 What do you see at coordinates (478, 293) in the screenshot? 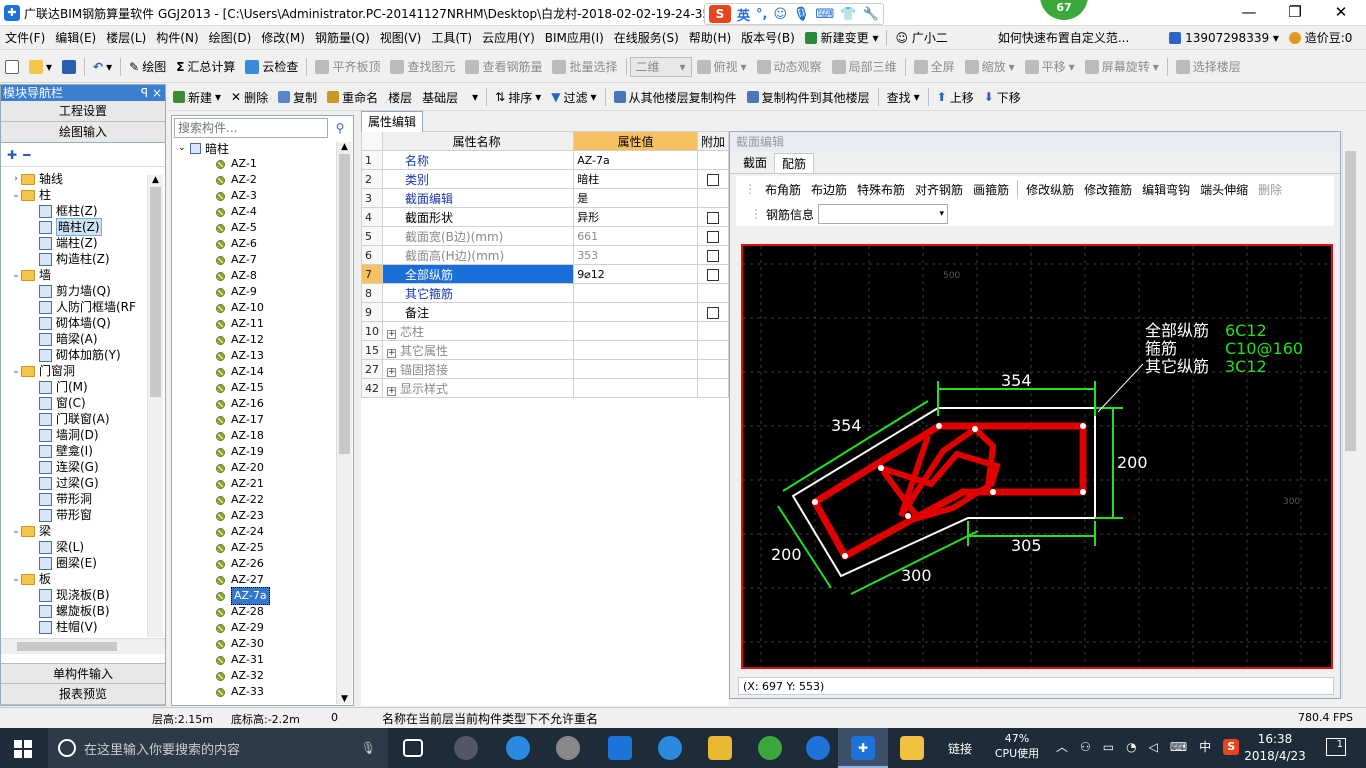
I see `property-name-cell: 其它箍筋` at bounding box center [478, 293].